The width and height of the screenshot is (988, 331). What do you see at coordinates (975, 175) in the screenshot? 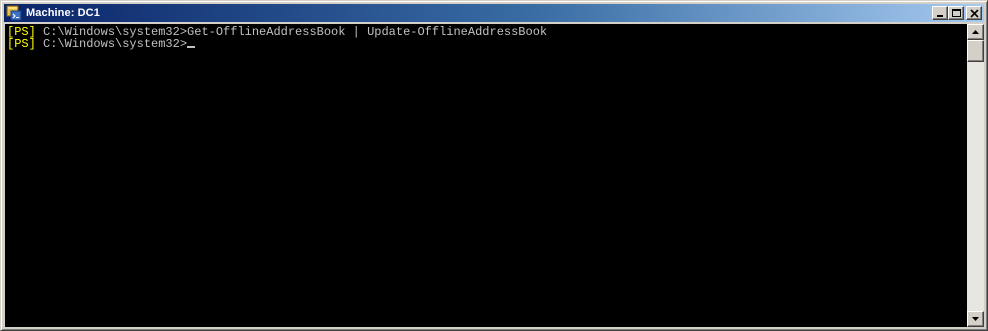
I see `vertical-scrollbar` at bounding box center [975, 175].